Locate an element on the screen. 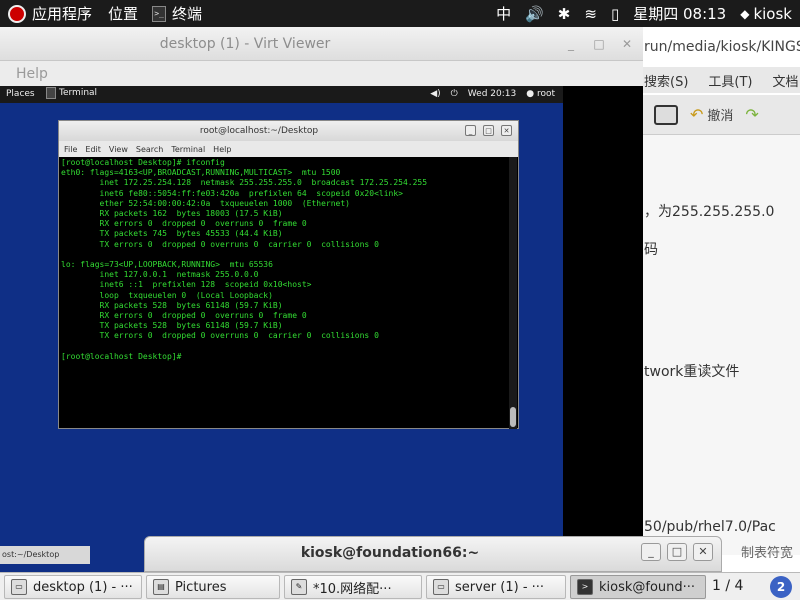  places-label: 位置 is located at coordinates (123, 14).